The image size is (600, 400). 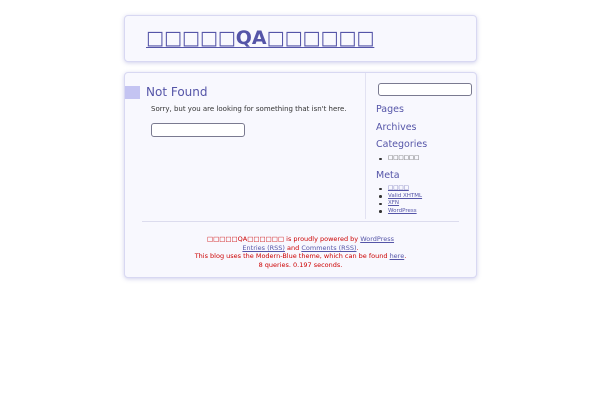 I want to click on footer-wordpress-link: WordPress, so click(x=377, y=239).